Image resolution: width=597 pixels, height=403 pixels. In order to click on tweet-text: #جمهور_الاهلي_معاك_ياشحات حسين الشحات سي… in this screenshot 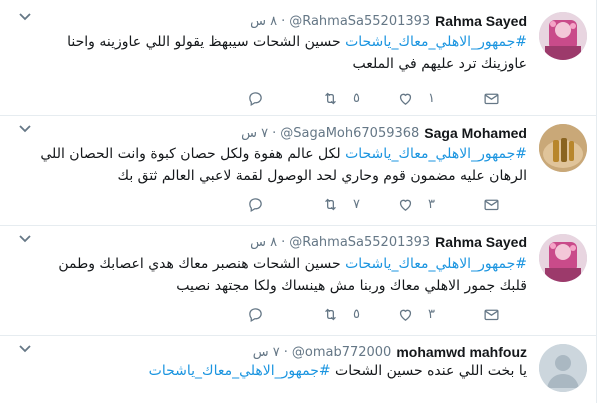, I will do `click(277, 53)`.